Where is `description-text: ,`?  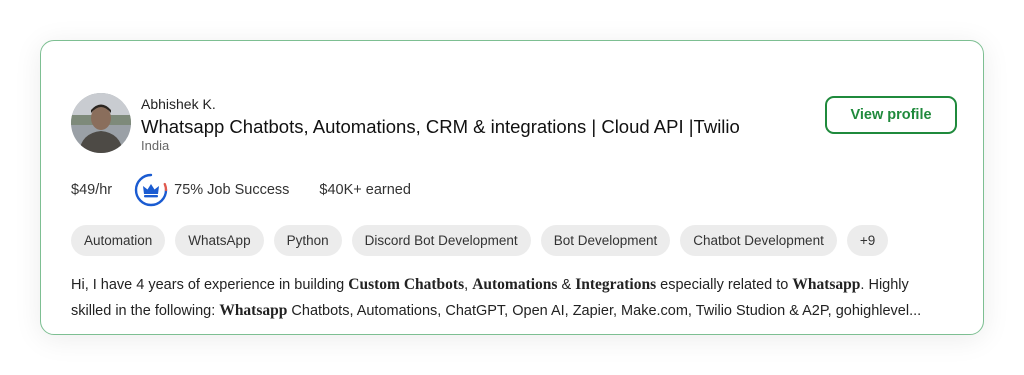 description-text: , is located at coordinates (468, 285).